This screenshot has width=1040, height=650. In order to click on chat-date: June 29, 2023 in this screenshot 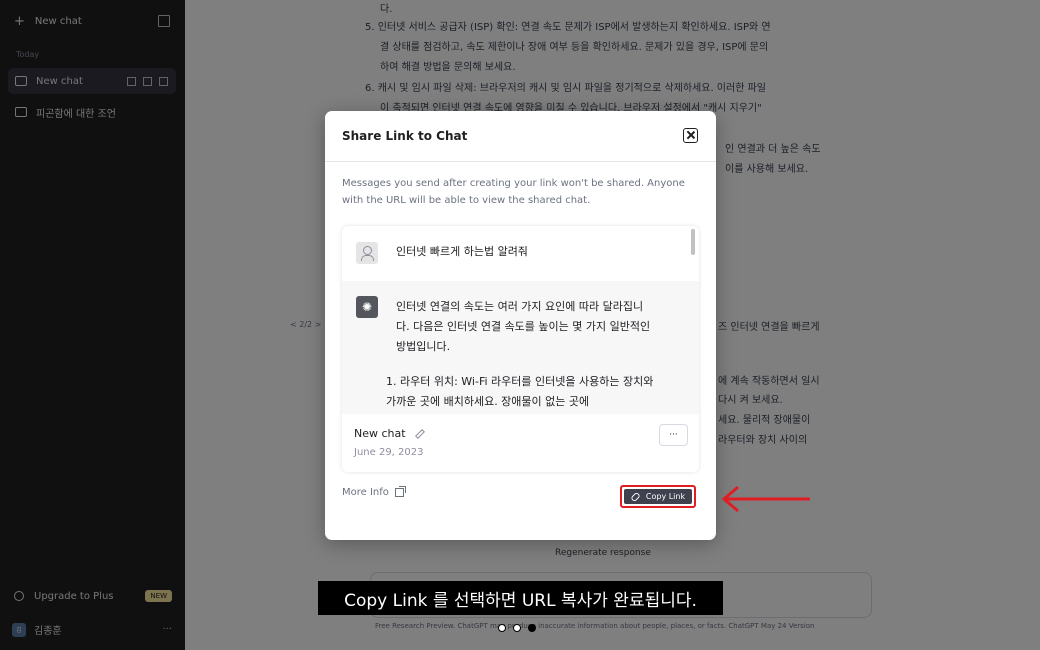, I will do `click(389, 452)`.